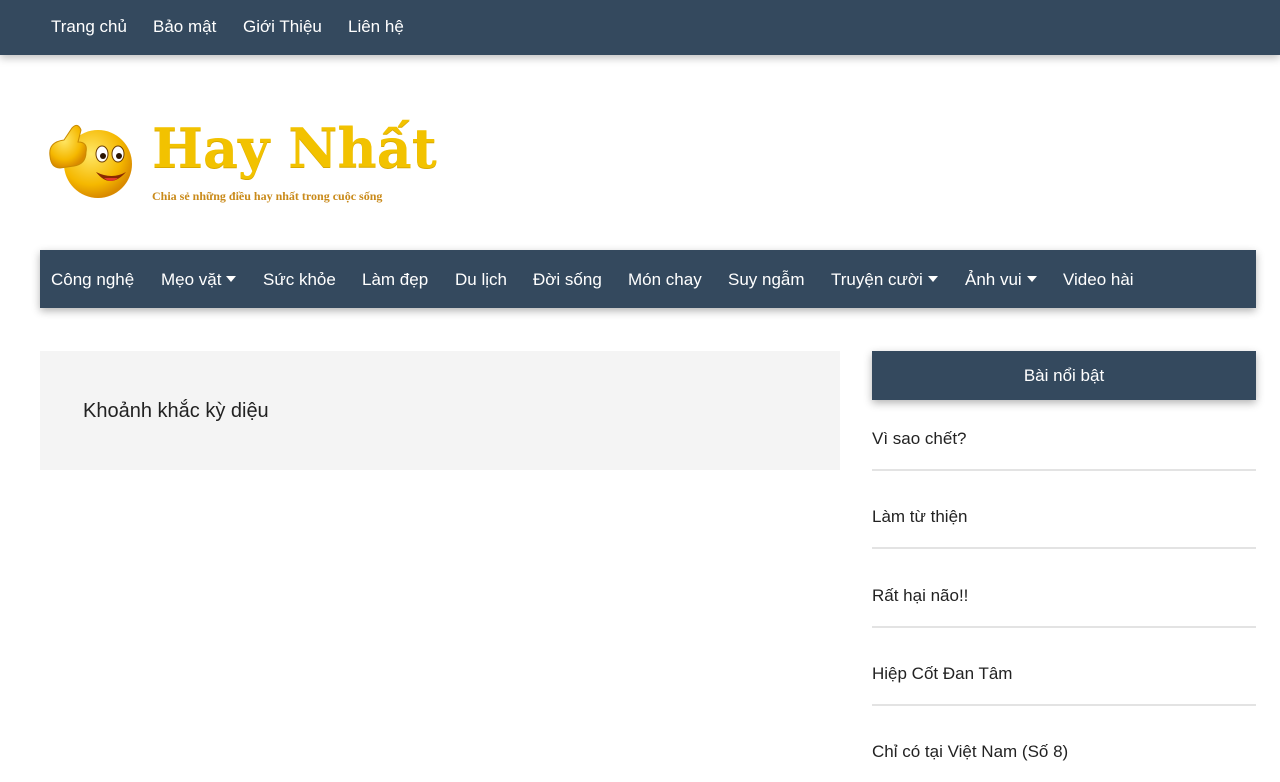 Image resolution: width=1280 pixels, height=782 pixels. Describe the element at coordinates (176, 411) in the screenshot. I see `article-title: Khoảnh khắc kỳ diệu` at that location.